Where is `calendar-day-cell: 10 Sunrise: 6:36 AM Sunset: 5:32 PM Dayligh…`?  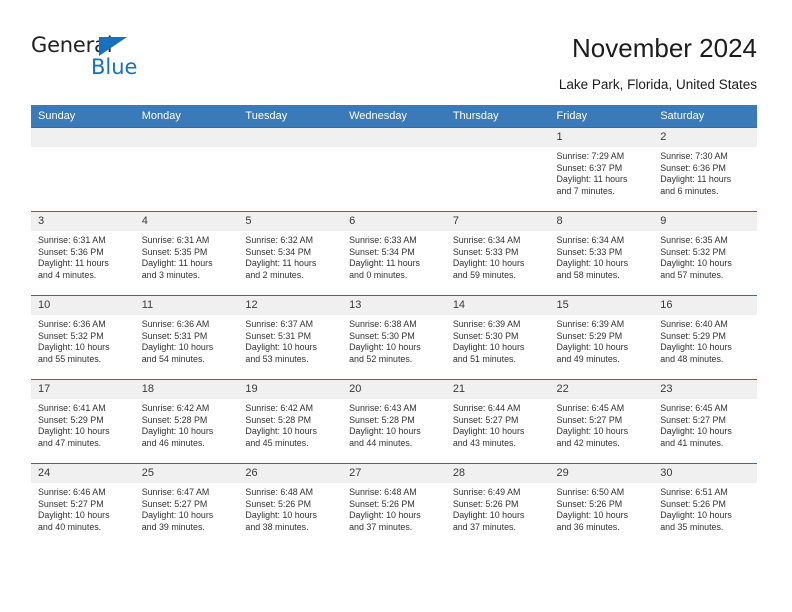
calendar-day-cell: 10 Sunrise: 6:36 AM Sunset: 5:32 PM Dayligh… is located at coordinates (83, 337).